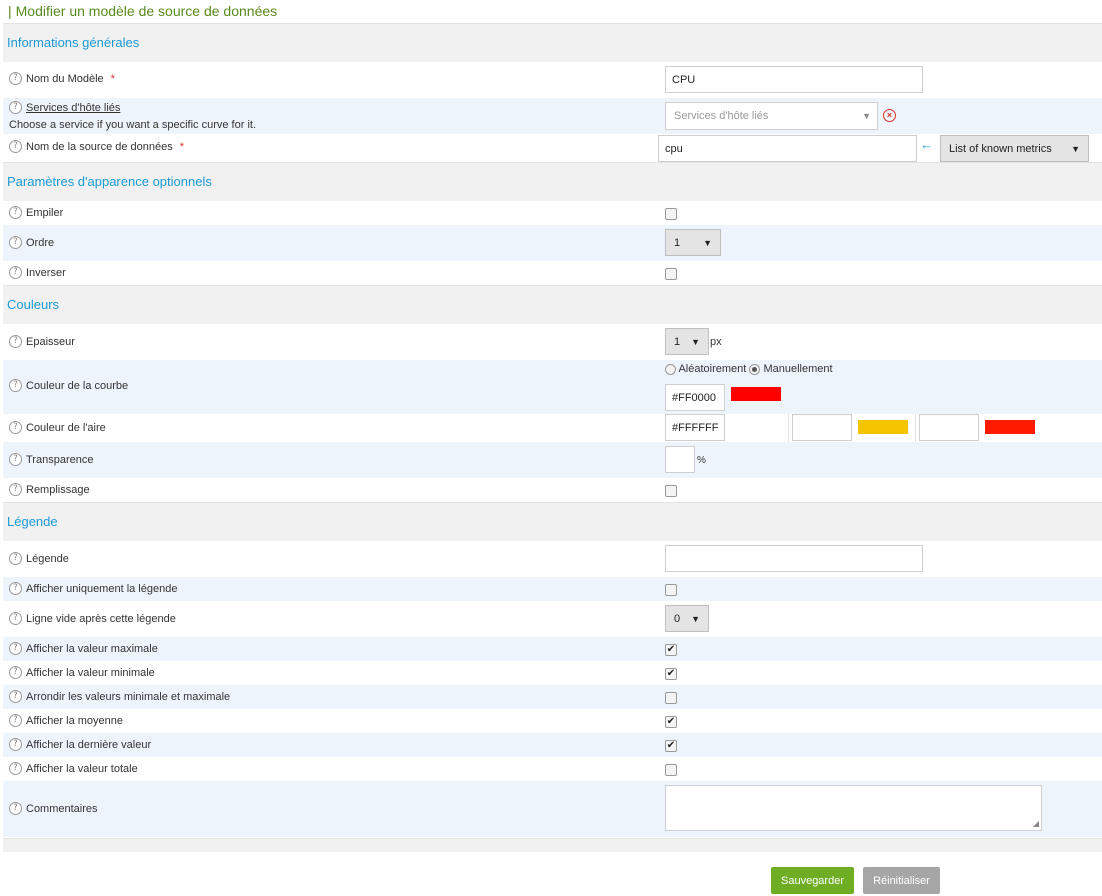 Image resolution: width=1102 pixels, height=896 pixels. I want to click on show-min-label-group: ? Afficher la valeur minimale, so click(82, 672).